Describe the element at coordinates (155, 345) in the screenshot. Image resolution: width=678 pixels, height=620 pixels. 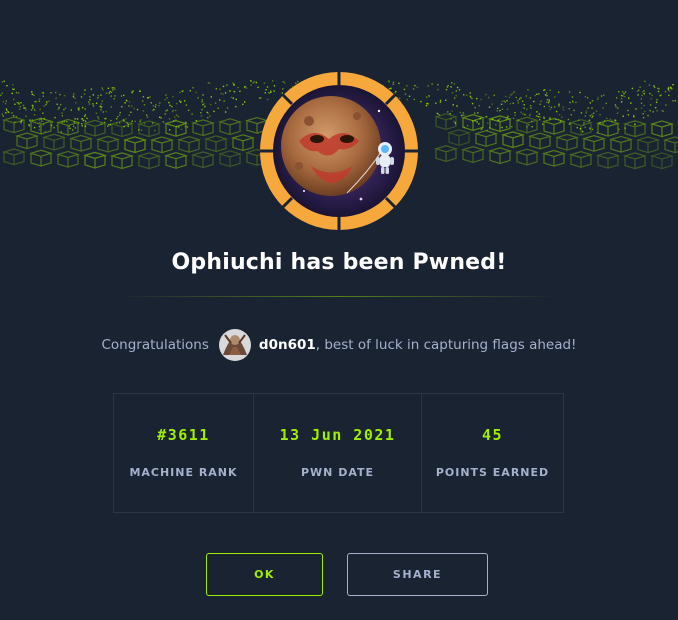
I see `congrats-prefix: Congratulations` at that location.